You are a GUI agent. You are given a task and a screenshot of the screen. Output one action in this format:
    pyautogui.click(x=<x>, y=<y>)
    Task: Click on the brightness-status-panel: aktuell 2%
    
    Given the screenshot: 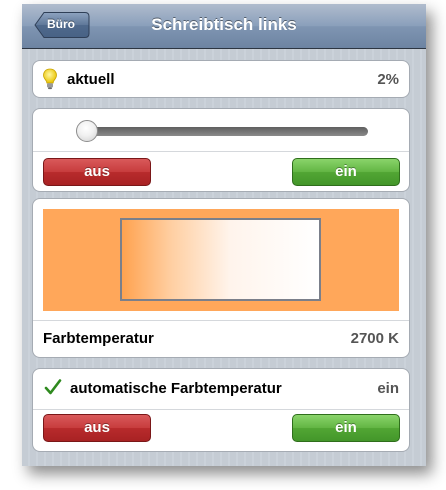 What is the action you would take?
    pyautogui.click(x=221, y=79)
    